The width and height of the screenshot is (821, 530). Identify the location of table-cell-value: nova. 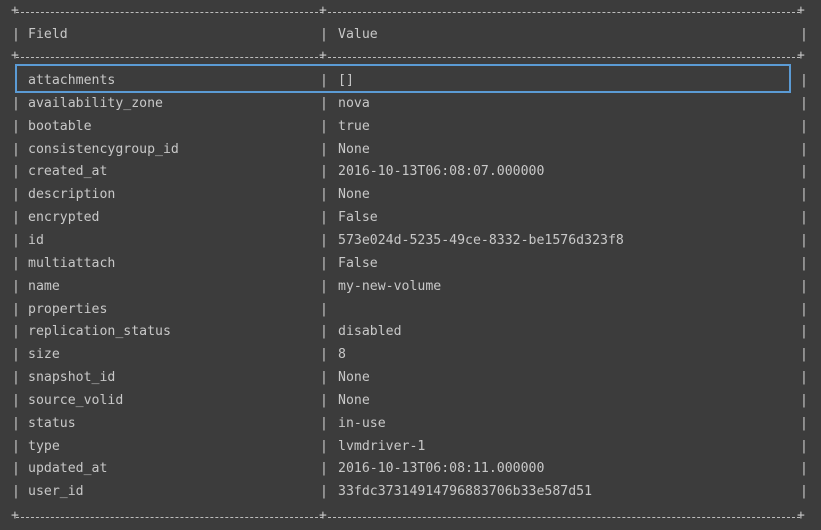
(354, 103).